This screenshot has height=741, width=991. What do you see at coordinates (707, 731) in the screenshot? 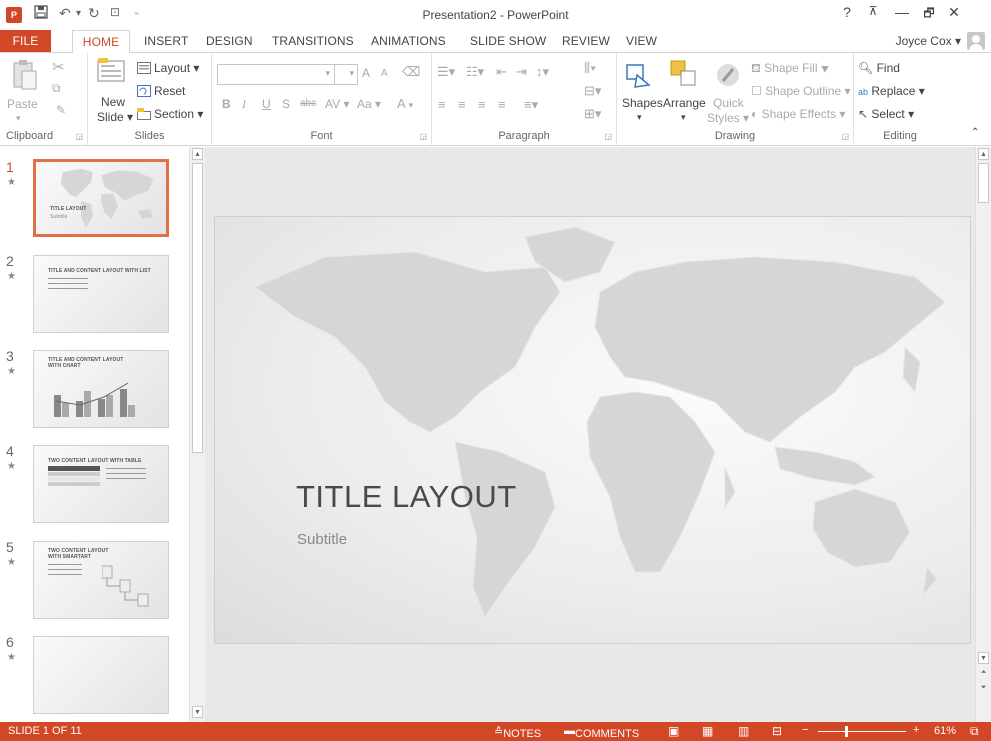
I see `slide-sorter-icon: ▦` at bounding box center [707, 731].